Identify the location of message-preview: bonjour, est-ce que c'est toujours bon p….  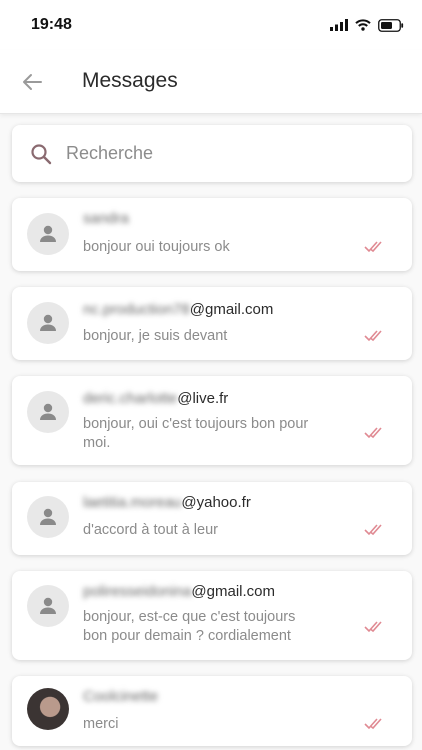
(223, 627).